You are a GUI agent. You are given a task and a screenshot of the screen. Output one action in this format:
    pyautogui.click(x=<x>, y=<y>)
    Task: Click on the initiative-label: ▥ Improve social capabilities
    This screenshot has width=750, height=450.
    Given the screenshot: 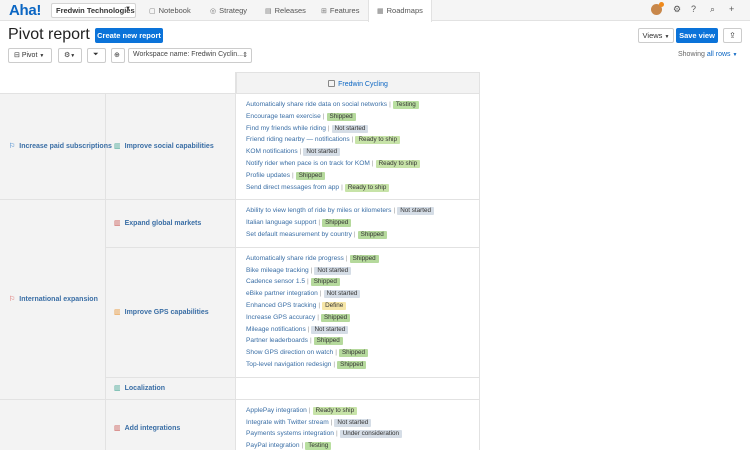 What is the action you would take?
    pyautogui.click(x=164, y=146)
    